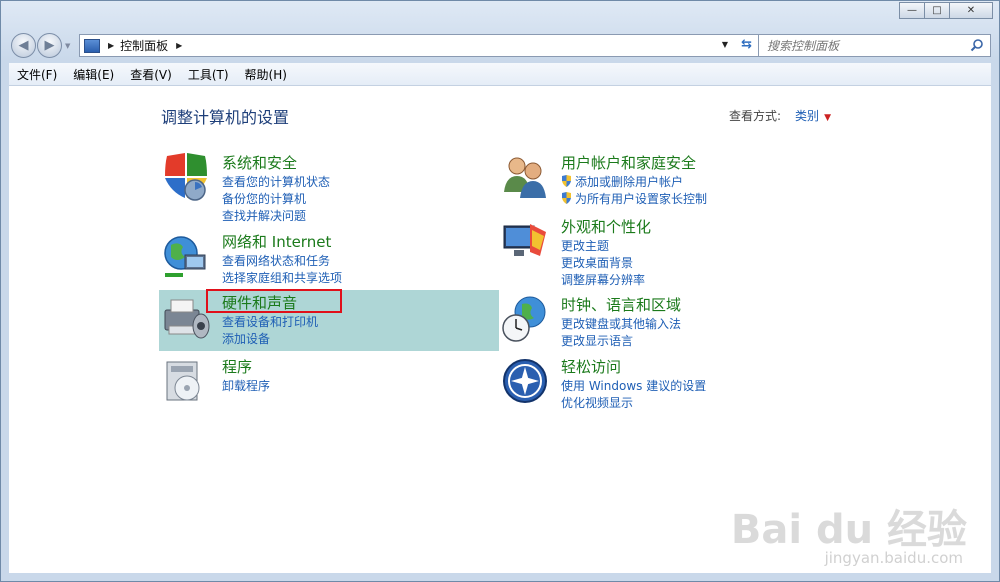 This screenshot has height=582, width=1000. Describe the element at coordinates (186, 256) in the screenshot. I see `network-globe-icon` at that location.